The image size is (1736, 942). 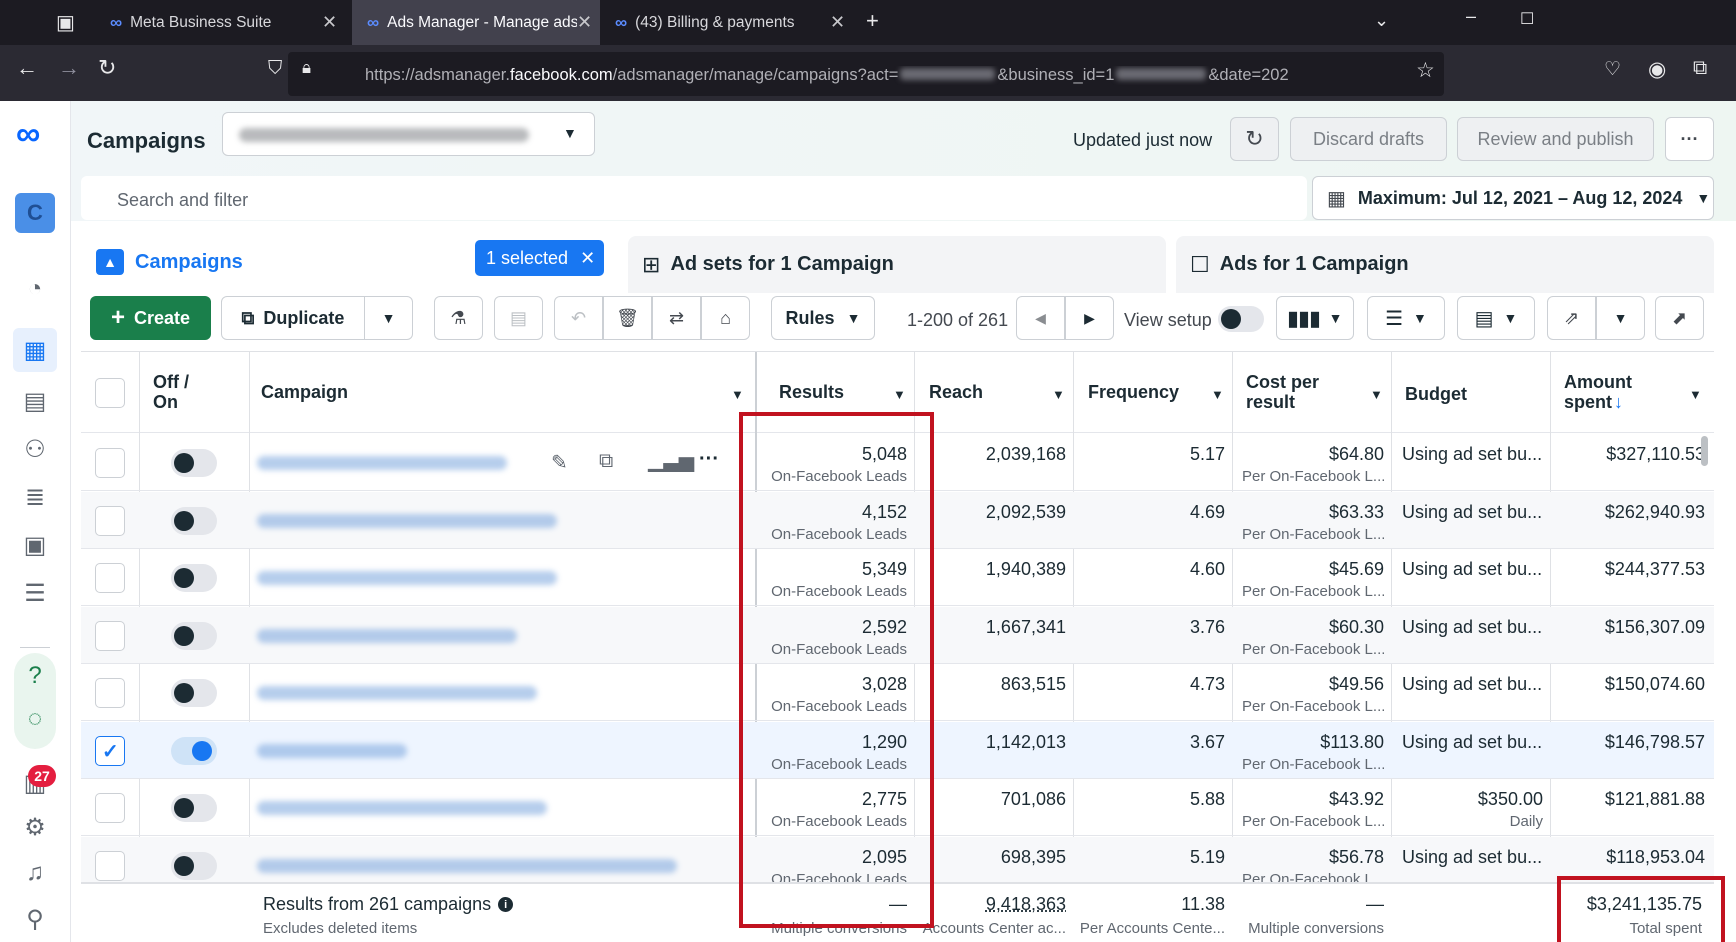 What do you see at coordinates (1406, 318) in the screenshot?
I see `breakdown-button: ☰ ▼` at bounding box center [1406, 318].